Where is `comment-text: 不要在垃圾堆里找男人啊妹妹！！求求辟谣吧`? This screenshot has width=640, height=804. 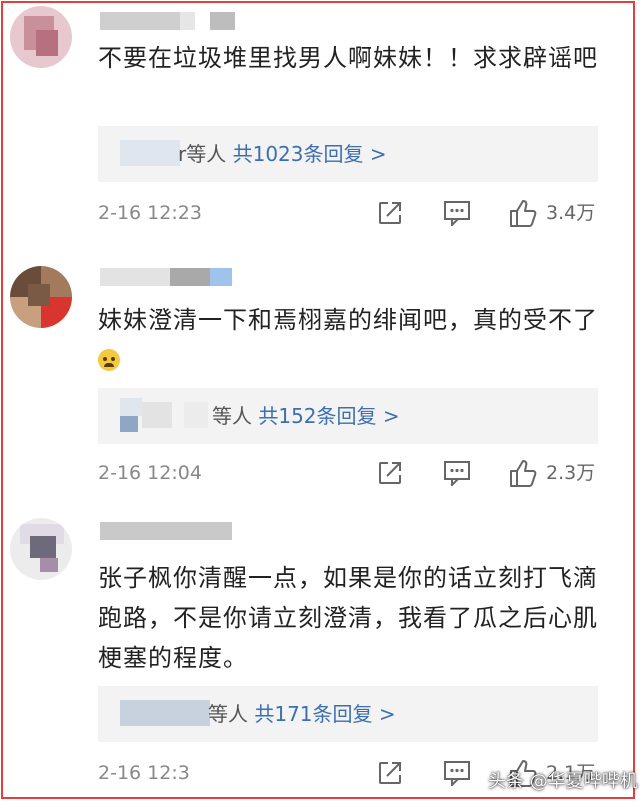
comment-text: 不要在垃圾堆里找男人啊妹妹！！求求辟谣吧 is located at coordinates (348, 58).